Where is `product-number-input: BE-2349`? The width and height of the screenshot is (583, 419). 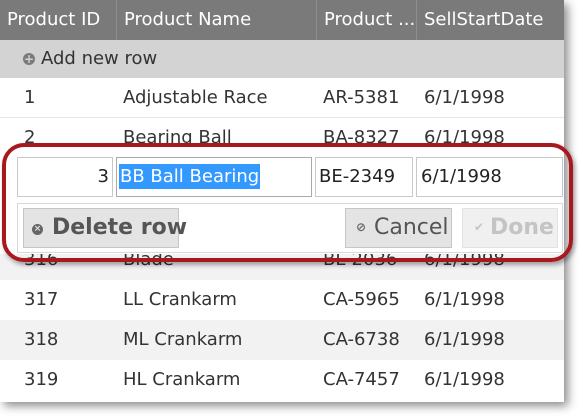
product-number-input: BE-2349 is located at coordinates (364, 177).